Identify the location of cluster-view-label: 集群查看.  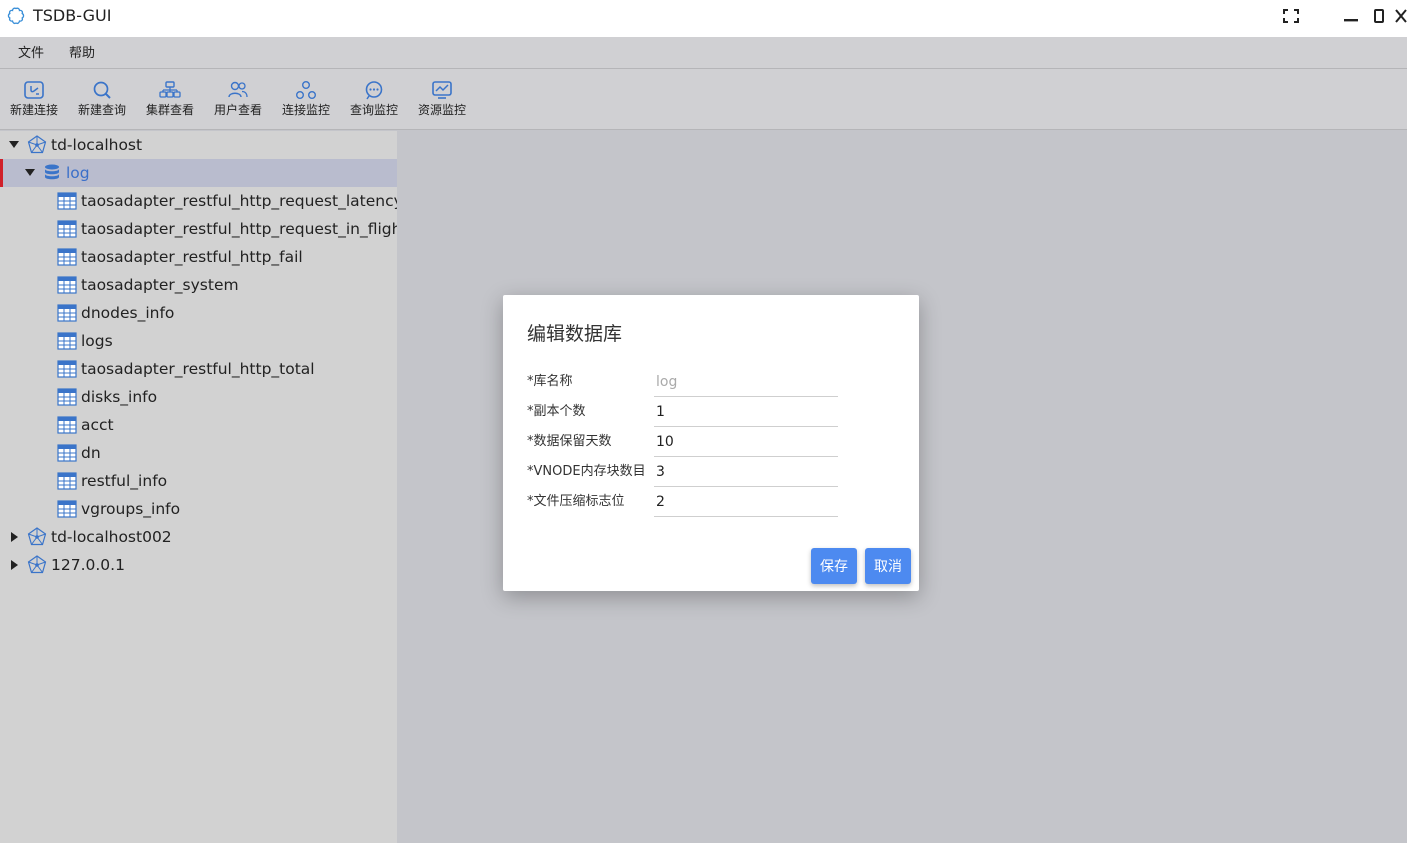
(169, 110).